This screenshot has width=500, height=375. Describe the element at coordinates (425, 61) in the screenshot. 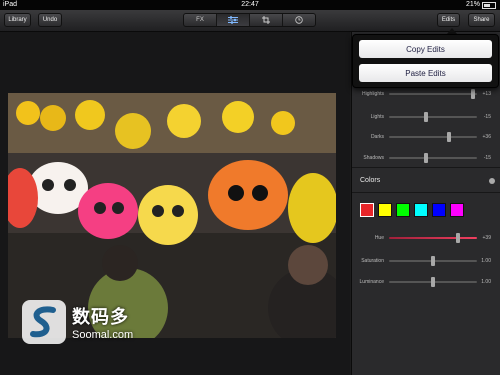

I see `edits-popover: Copy Edits Paste Edits` at that location.